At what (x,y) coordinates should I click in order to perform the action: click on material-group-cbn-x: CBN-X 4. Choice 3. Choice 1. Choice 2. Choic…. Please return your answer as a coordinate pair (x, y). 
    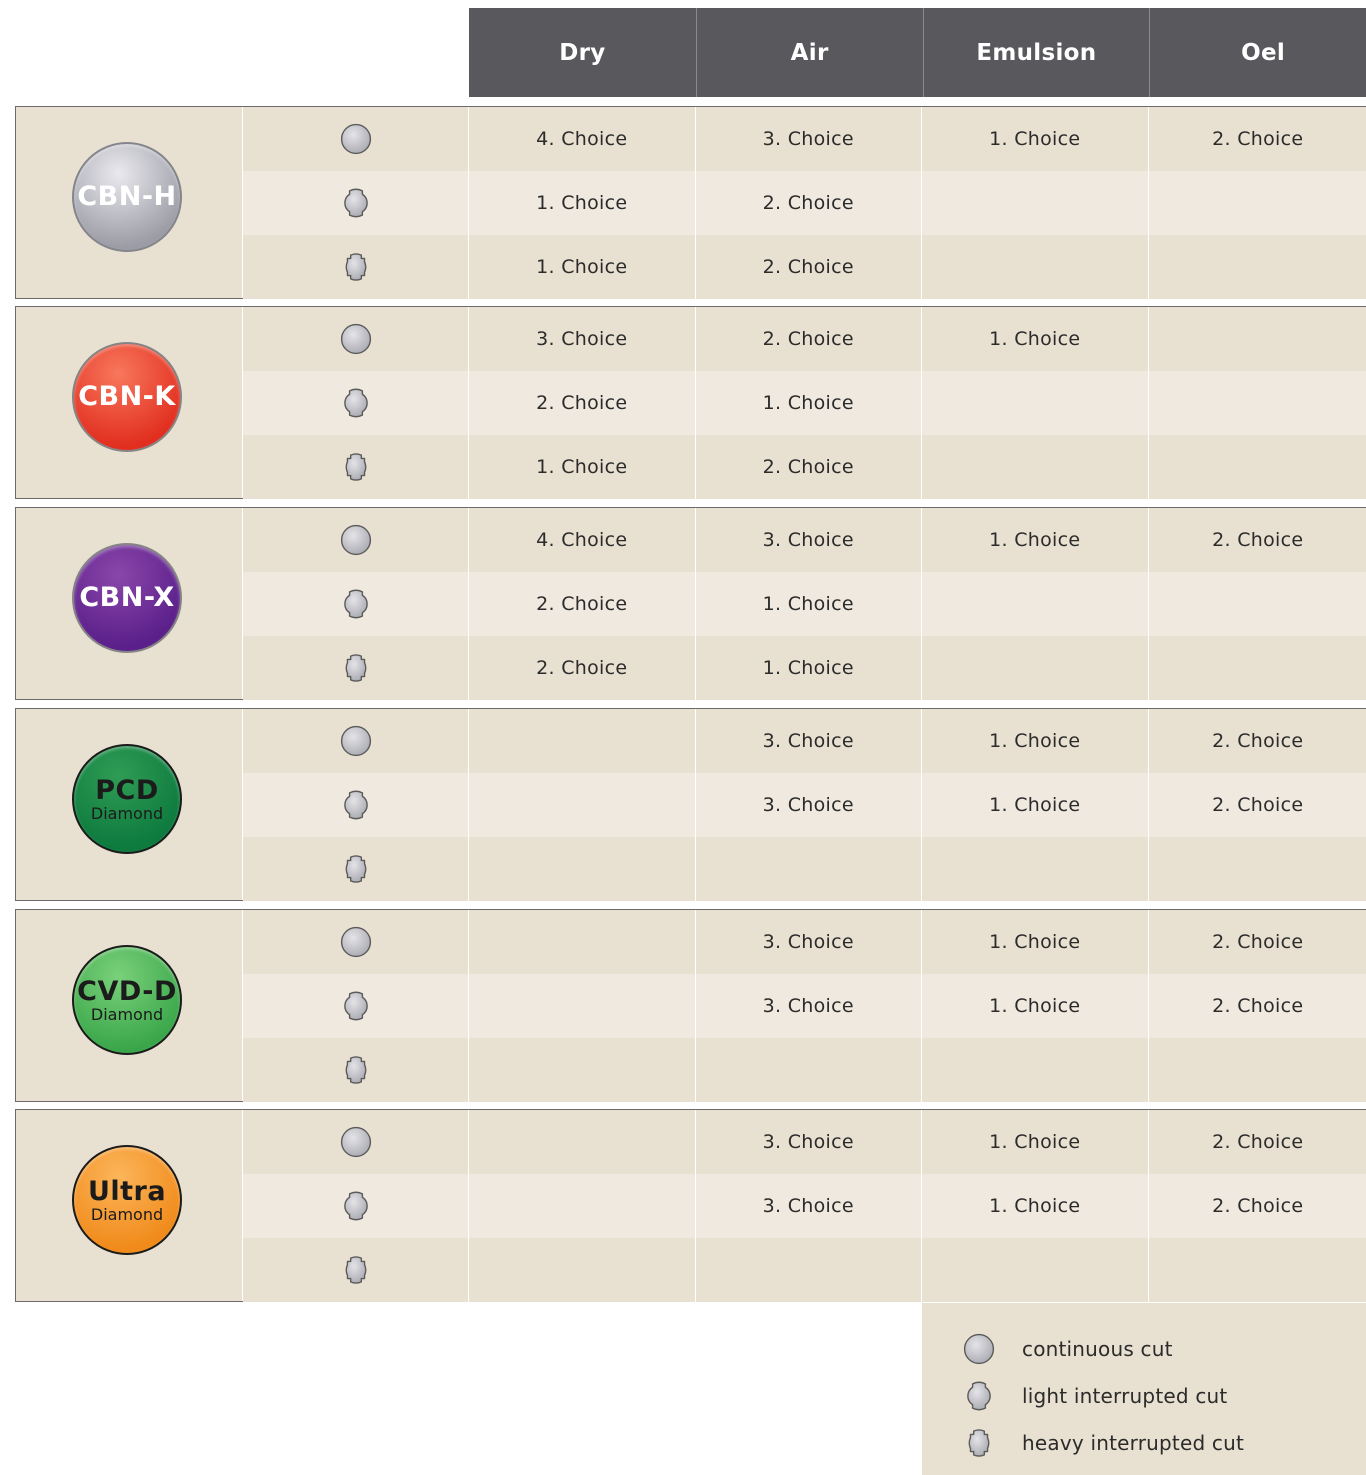
    Looking at the image, I should click on (690, 603).